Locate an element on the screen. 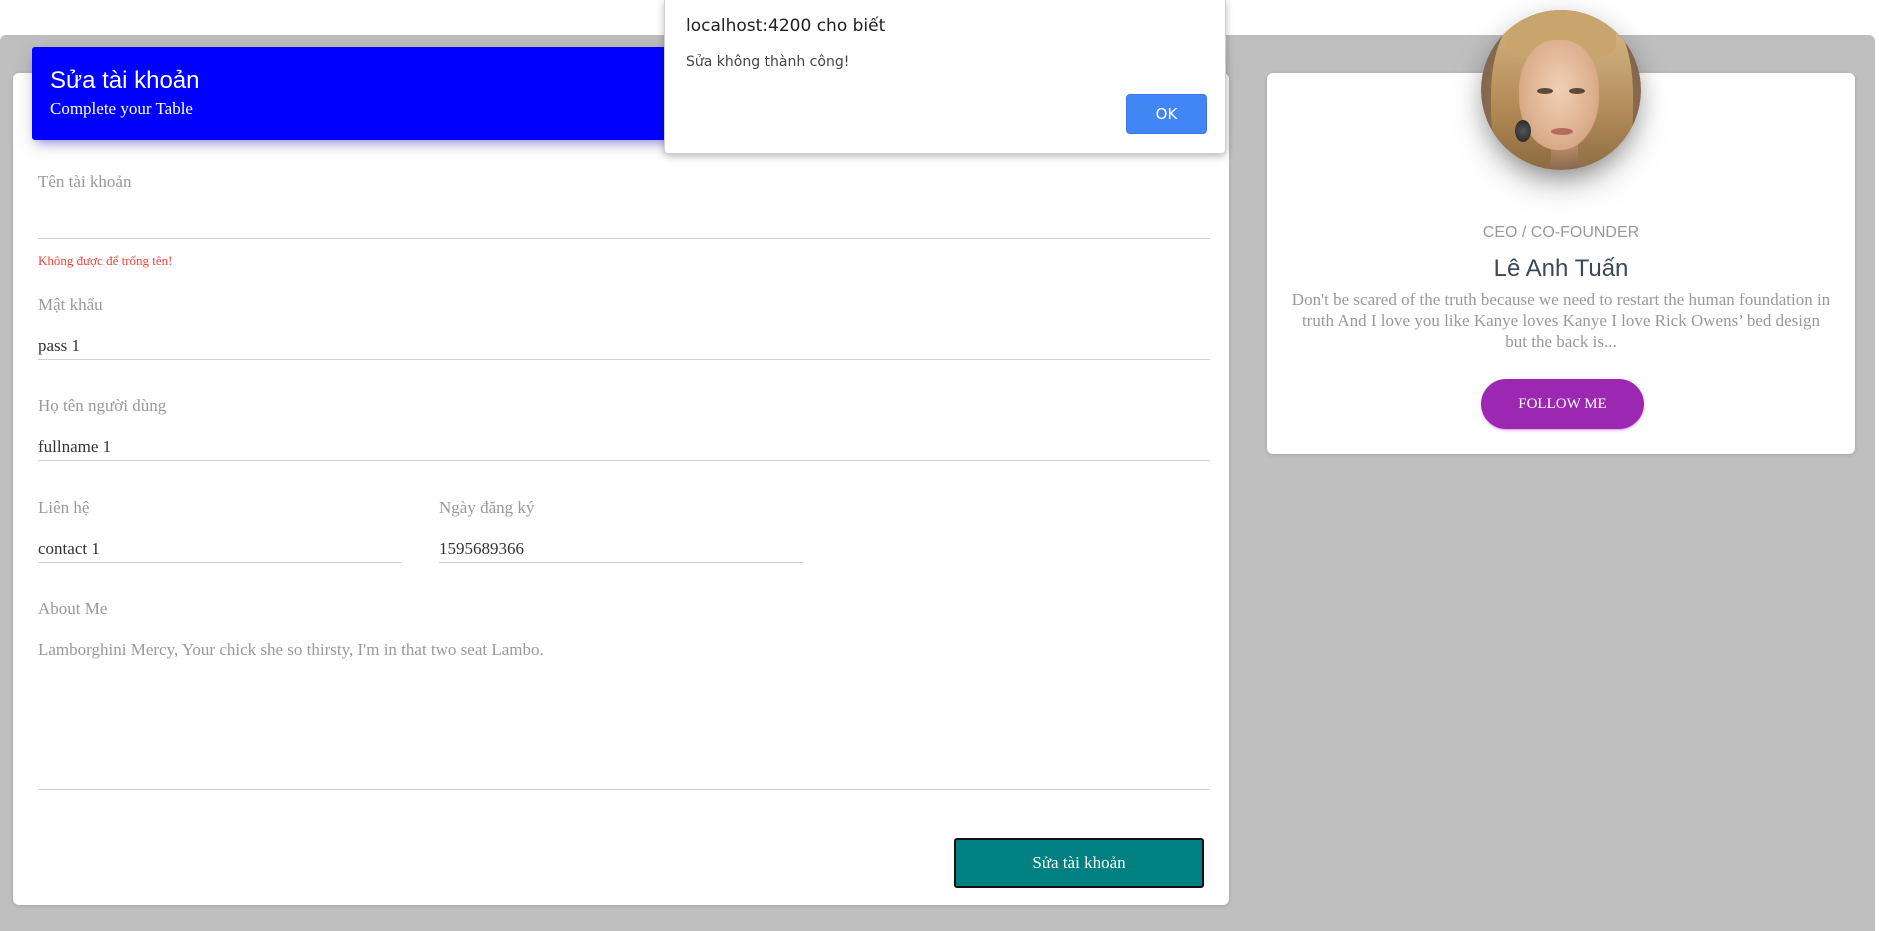  password-underline is located at coordinates (624, 359).